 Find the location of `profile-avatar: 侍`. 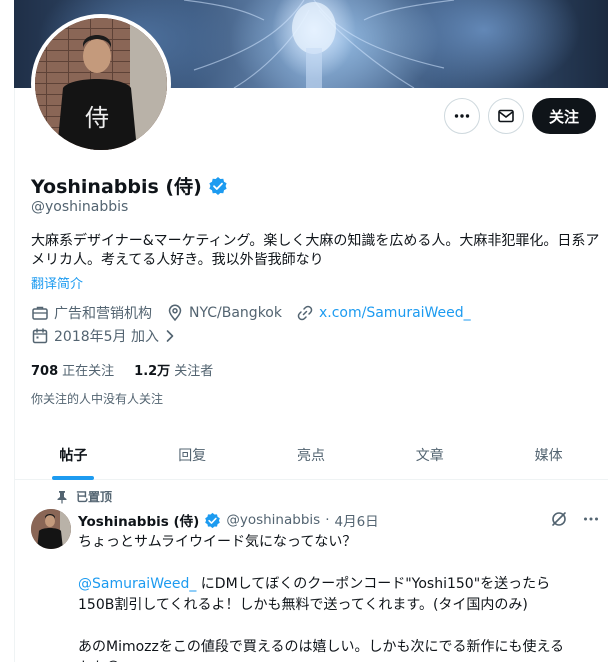

profile-avatar: 侍 is located at coordinates (101, 84).